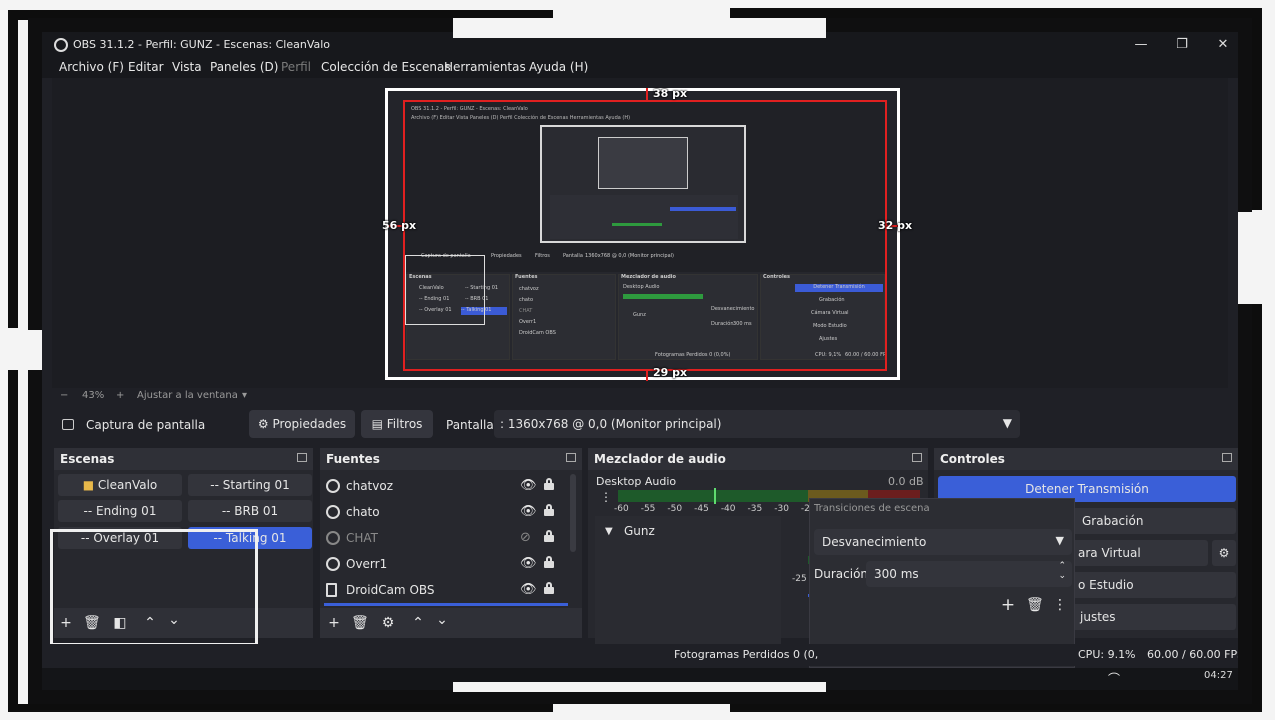  I want to click on mixer-title: Mezclador de audio, so click(758, 459).